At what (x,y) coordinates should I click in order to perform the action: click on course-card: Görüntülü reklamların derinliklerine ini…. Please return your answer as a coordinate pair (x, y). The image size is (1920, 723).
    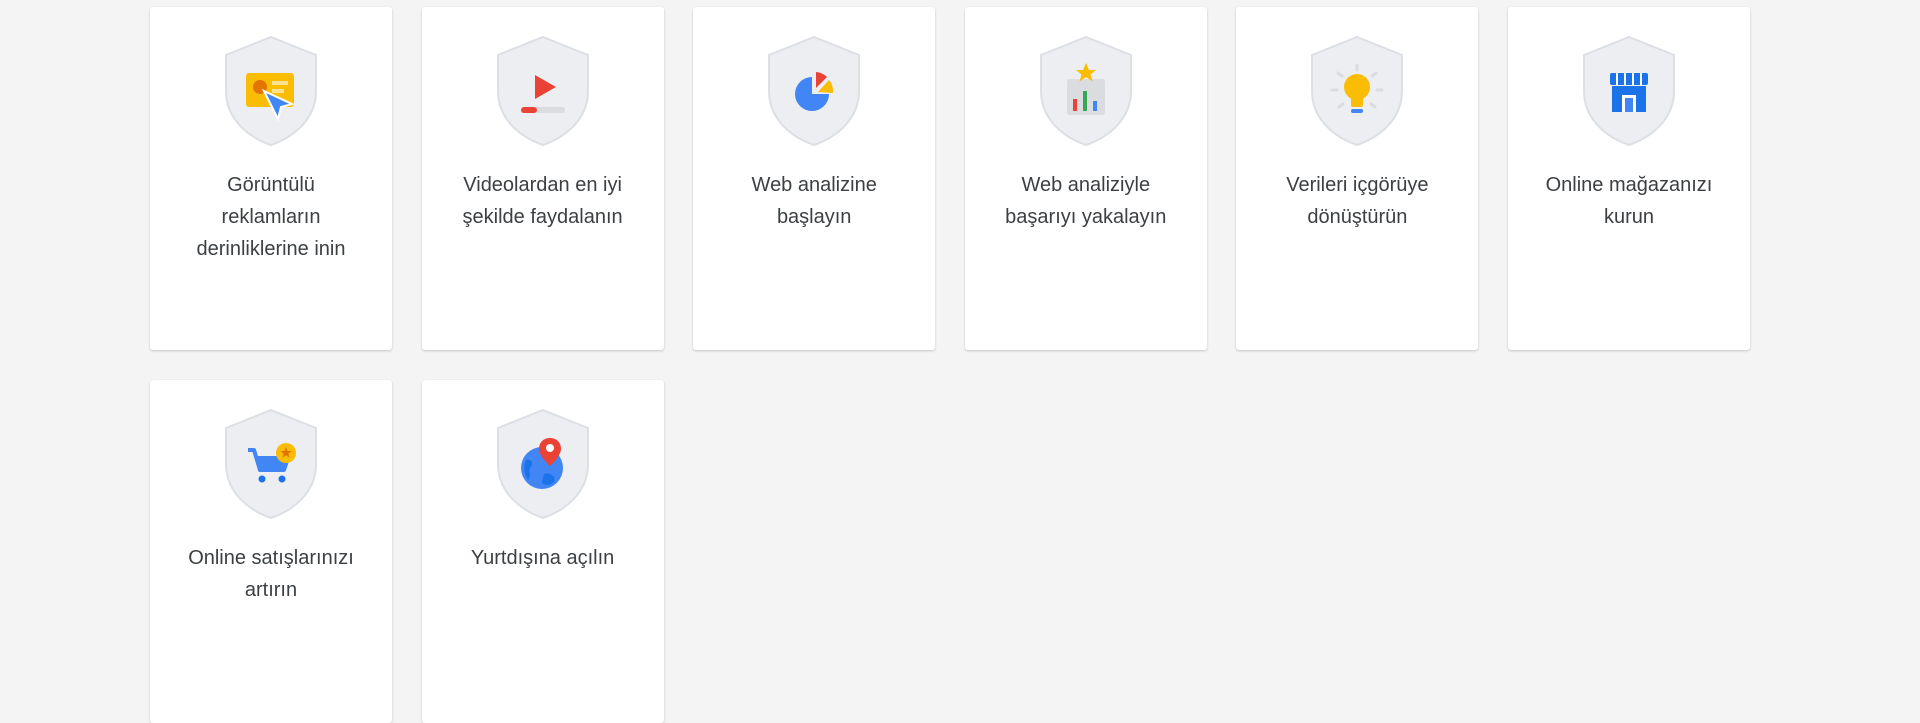
    Looking at the image, I should click on (271, 178).